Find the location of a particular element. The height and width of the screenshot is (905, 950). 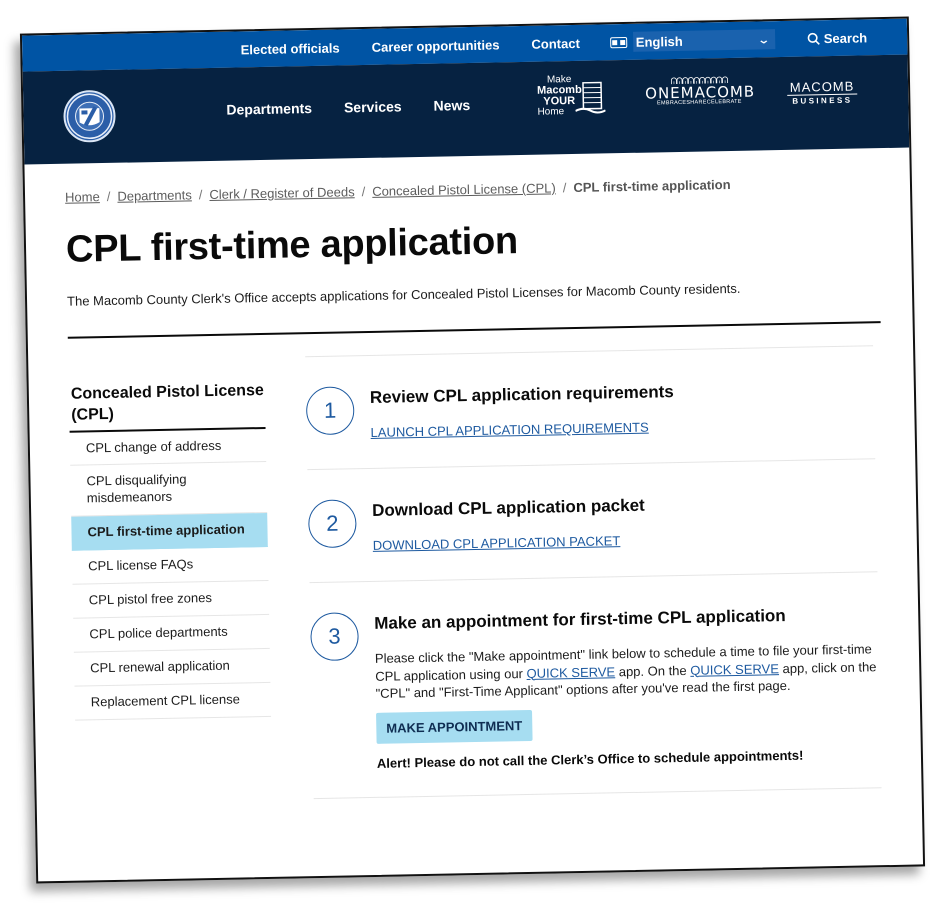

macomb-business-logo: MACOMB BUSINESS is located at coordinates (822, 92).